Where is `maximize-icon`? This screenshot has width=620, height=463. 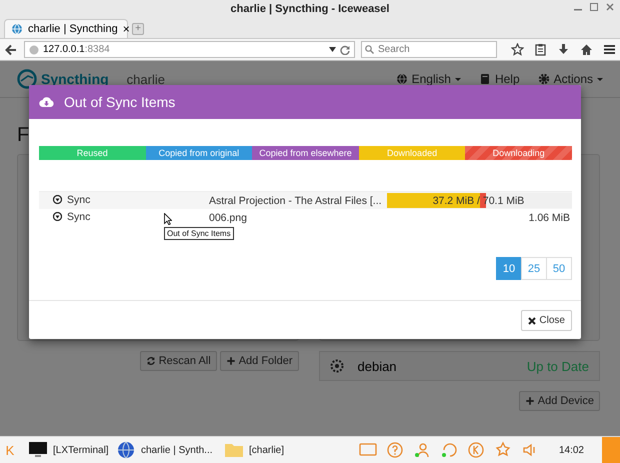
maximize-icon is located at coordinates (594, 7).